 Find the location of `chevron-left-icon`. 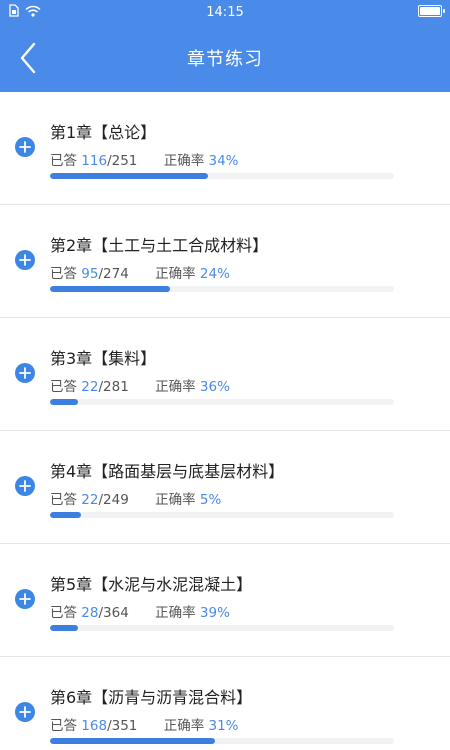

chevron-left-icon is located at coordinates (28, 58).